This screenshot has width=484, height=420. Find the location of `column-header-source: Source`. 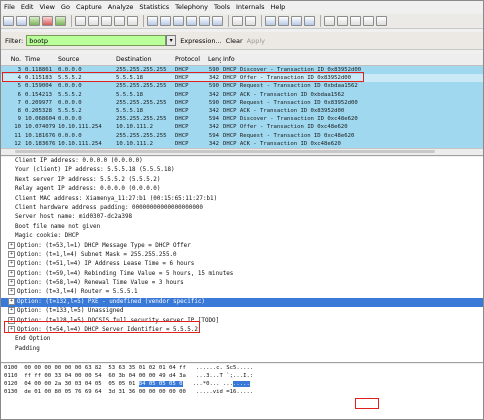

column-header-source: Source is located at coordinates (85, 59).